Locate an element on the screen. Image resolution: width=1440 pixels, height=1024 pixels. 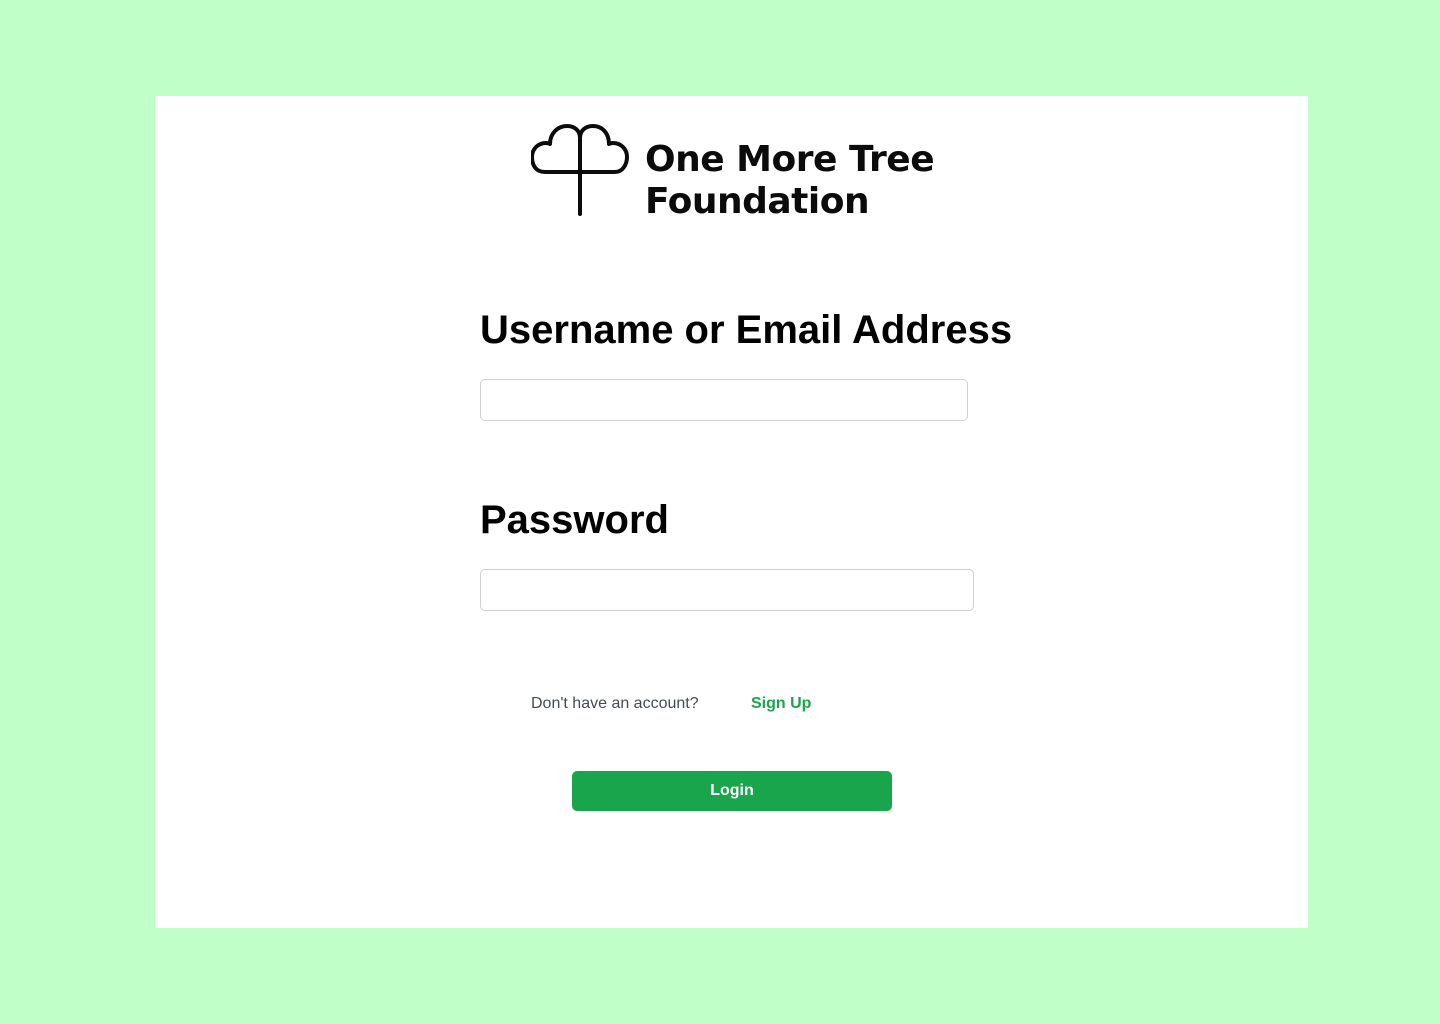
signup-link: Sign Up is located at coordinates (781, 704).